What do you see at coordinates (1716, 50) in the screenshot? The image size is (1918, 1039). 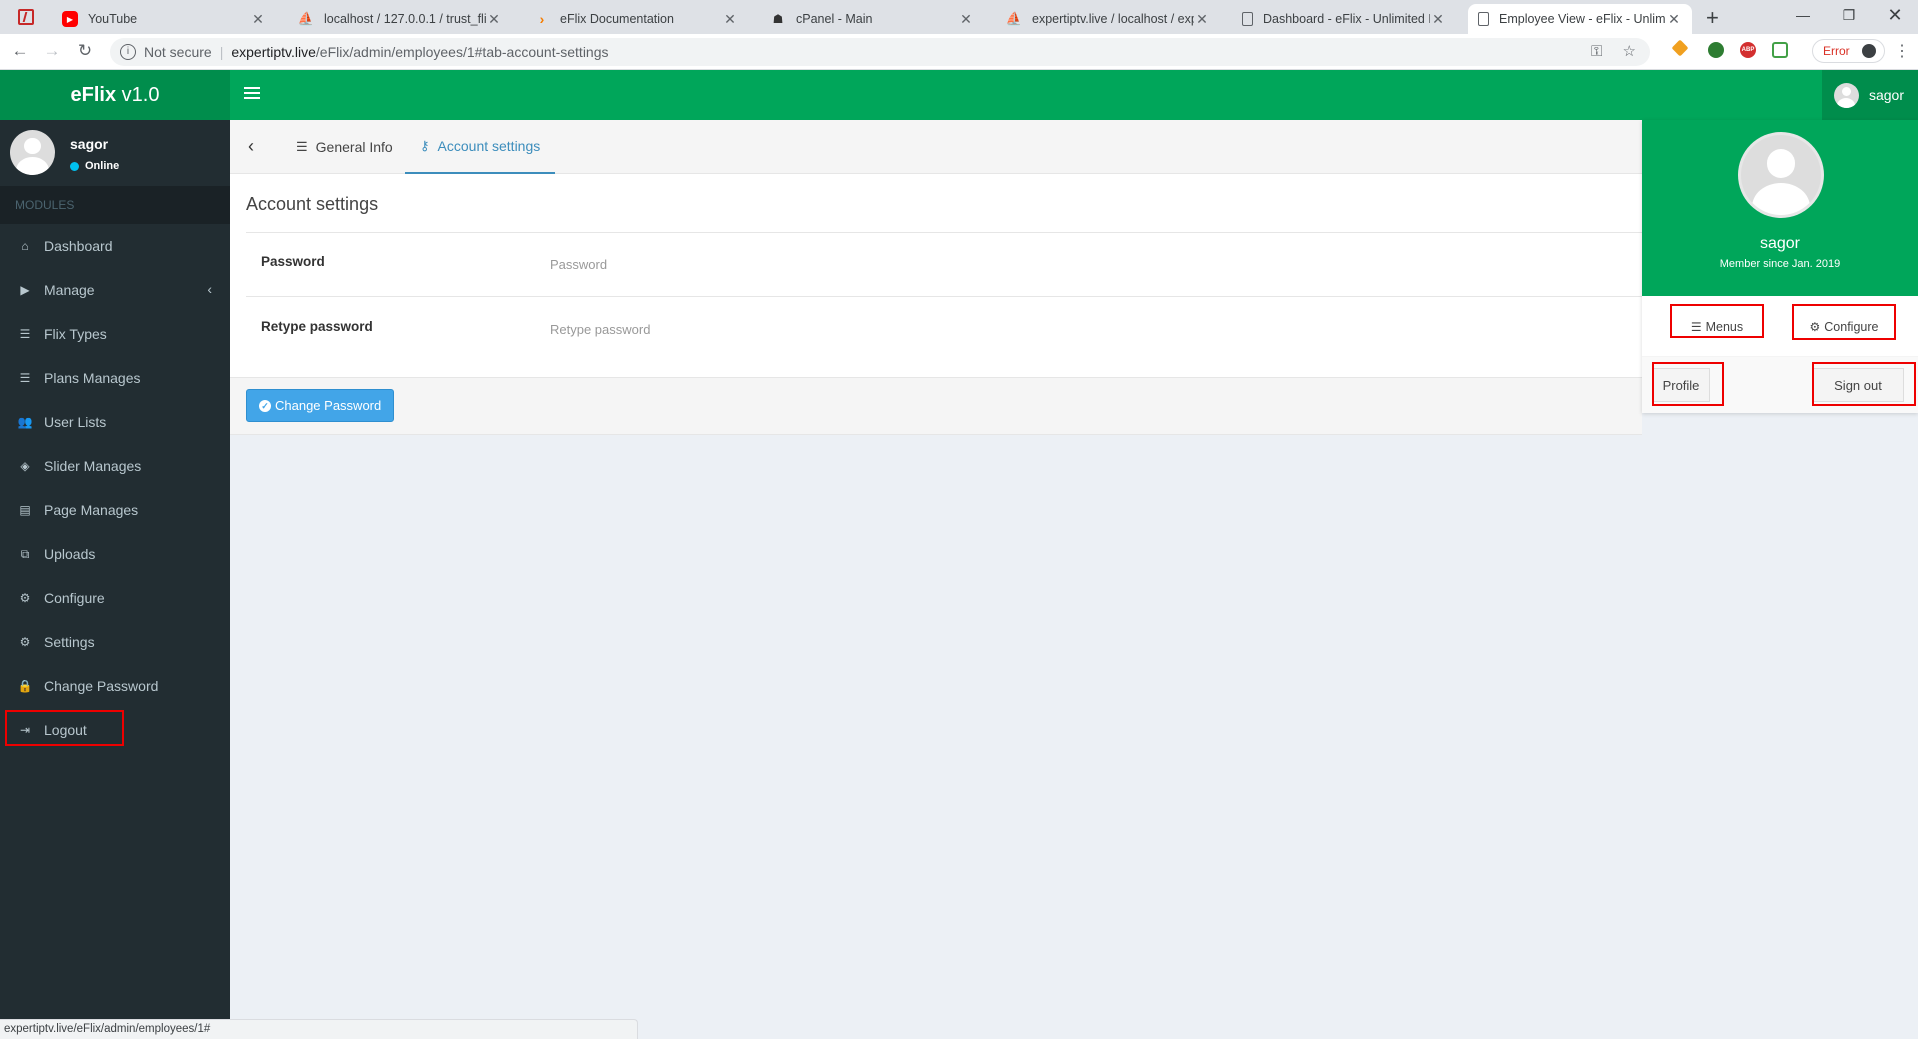 I see `extension-globe-icon` at bounding box center [1716, 50].